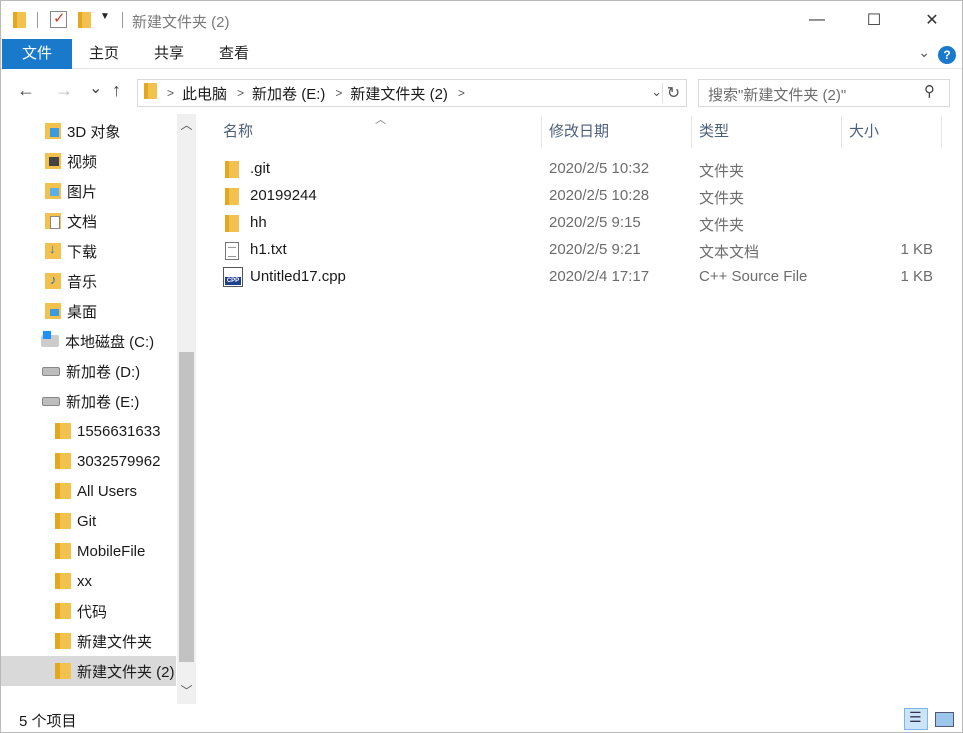  What do you see at coordinates (88, 161) in the screenshot?
I see `sidebar-item-videos: 视频` at bounding box center [88, 161].